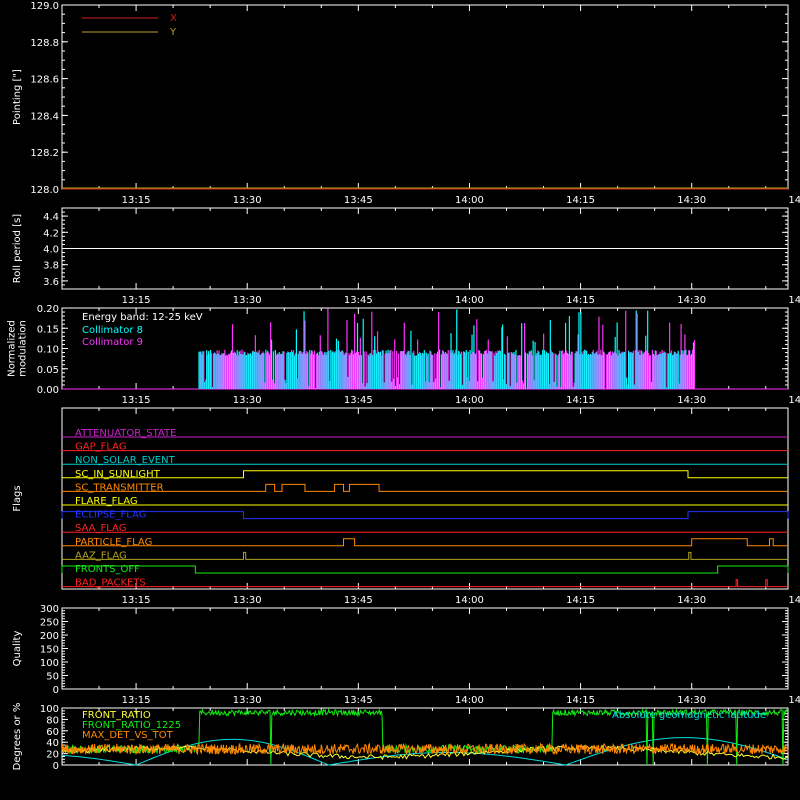 This screenshot has width=800, height=800. Describe the element at coordinates (17, 97) in the screenshot. I see `y-axis-label: Pointing ["]` at that location.